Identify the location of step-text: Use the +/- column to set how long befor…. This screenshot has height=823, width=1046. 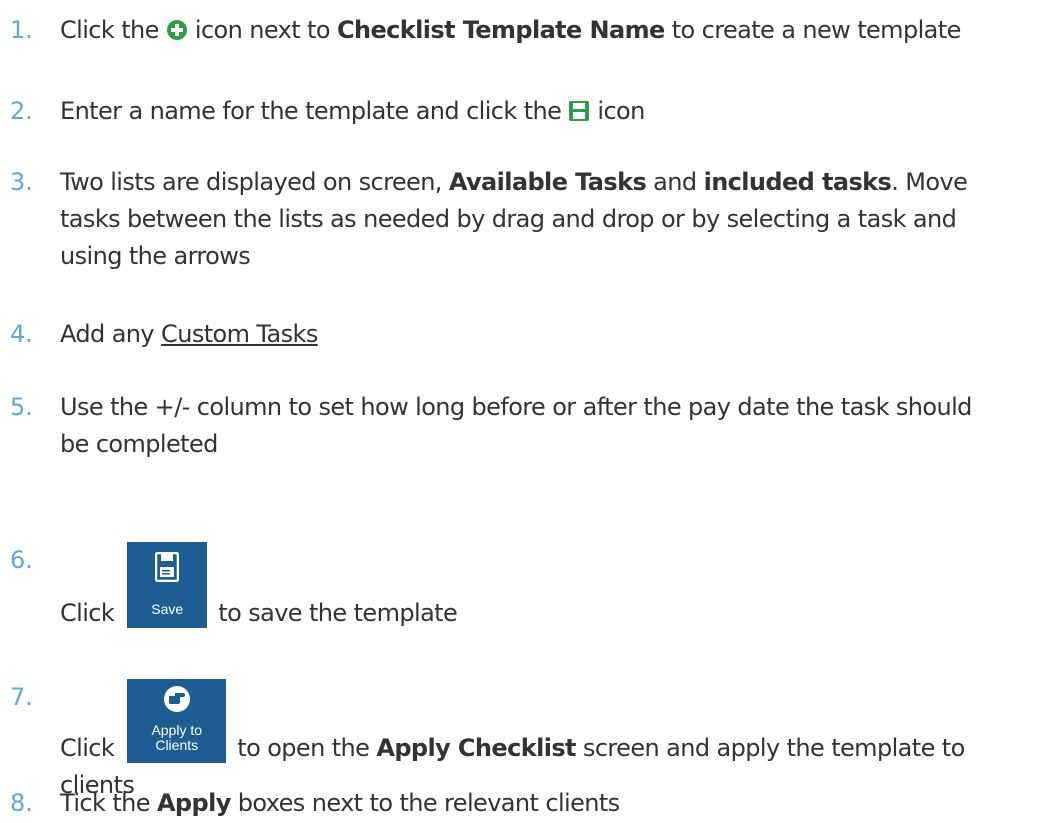
(550, 426).